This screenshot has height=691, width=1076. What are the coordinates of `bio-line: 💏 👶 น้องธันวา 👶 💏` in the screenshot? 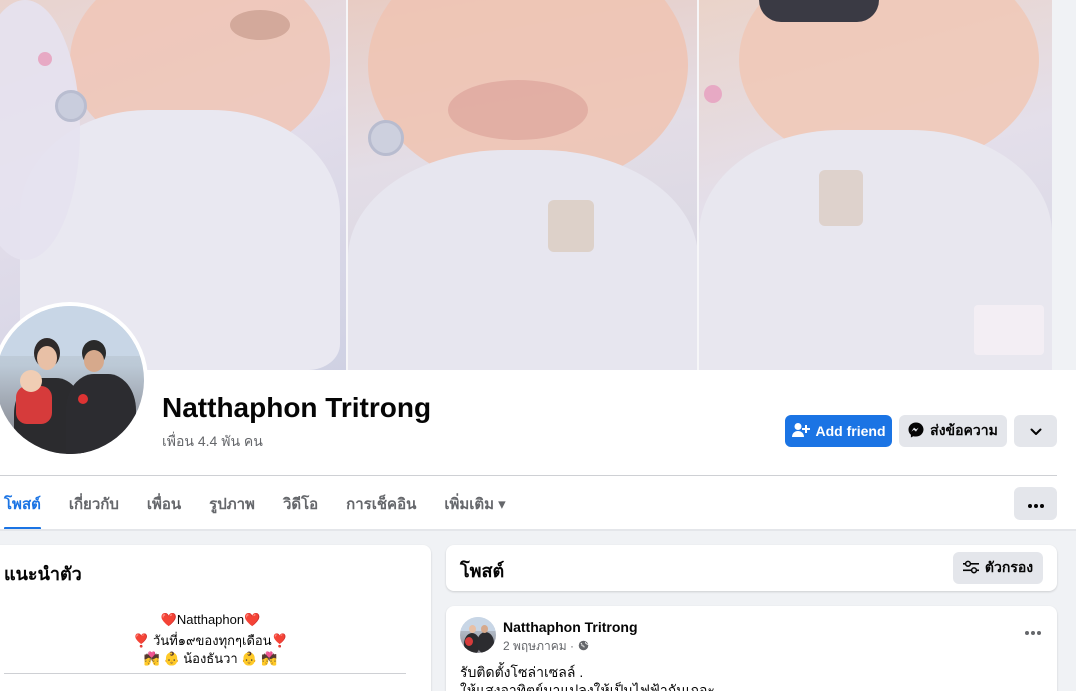 It's located at (210, 658).